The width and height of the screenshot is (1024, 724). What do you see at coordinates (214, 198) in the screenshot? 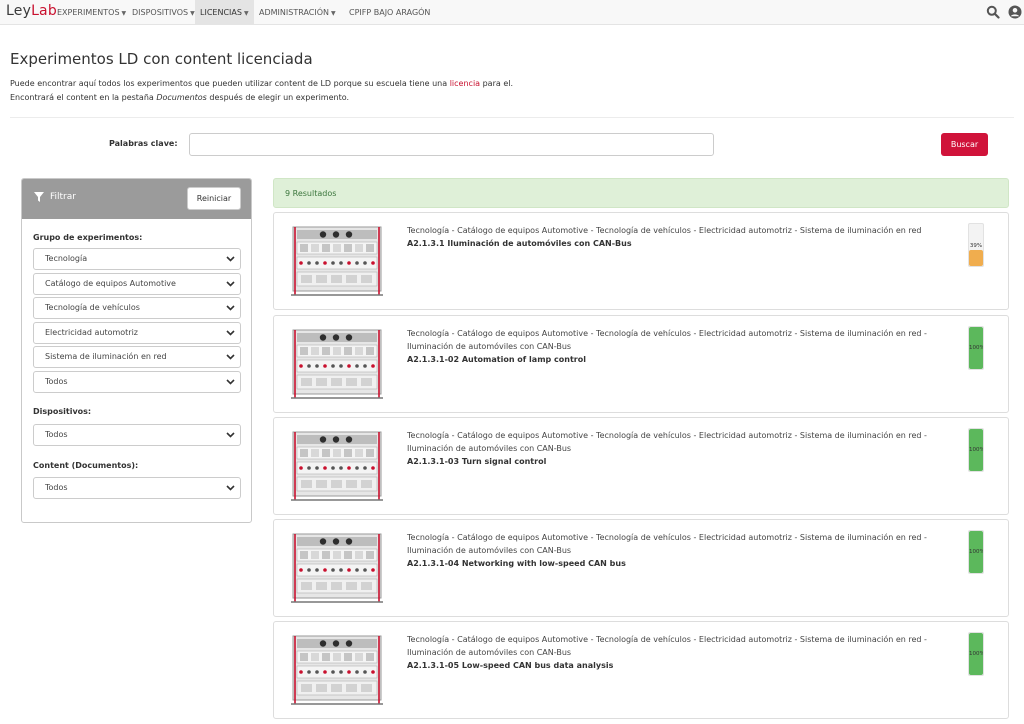
I see `reset-button: Reiniciar` at bounding box center [214, 198].